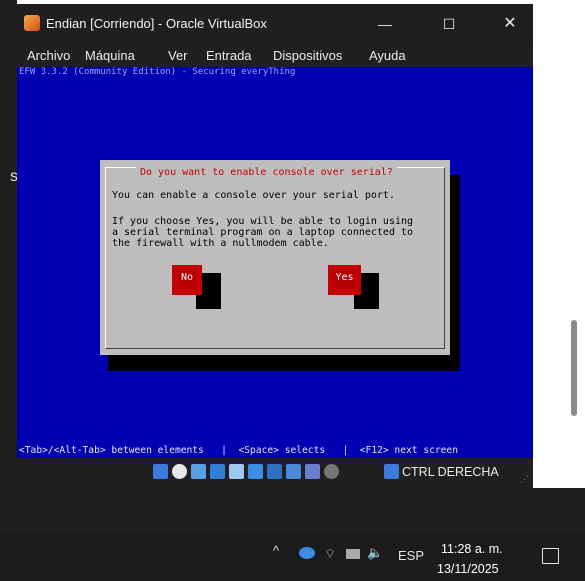  I want to click on desktop-background, so click(292, 510).